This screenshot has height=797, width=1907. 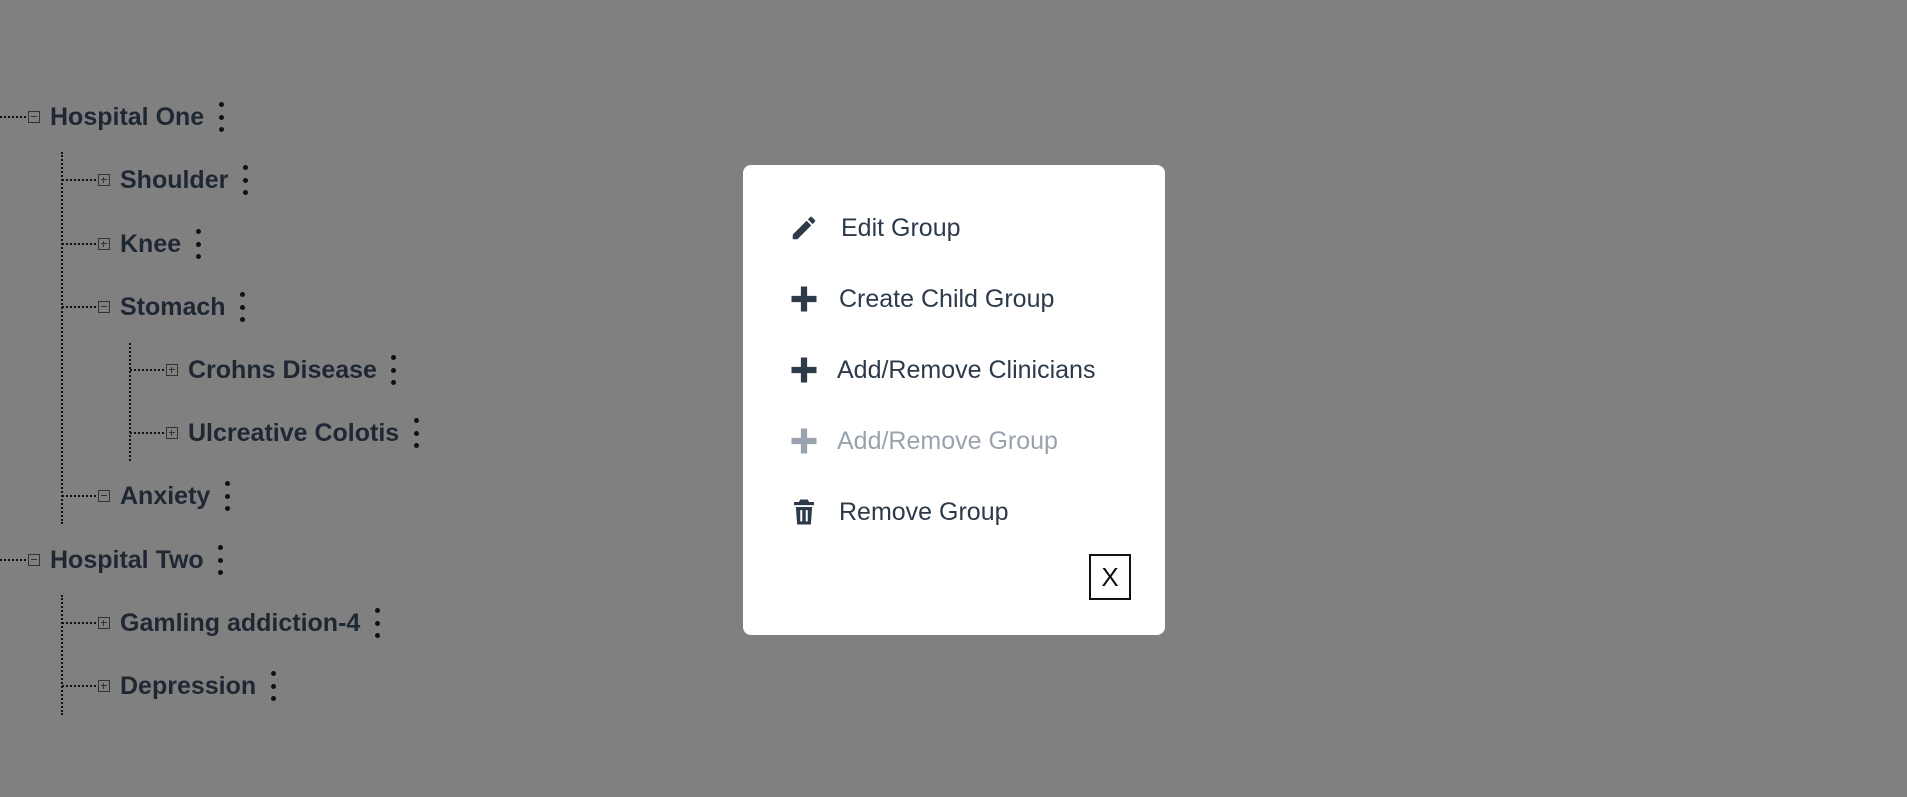 I want to click on tree-node-crohns-disease: Crohns Disease, so click(x=264, y=370).